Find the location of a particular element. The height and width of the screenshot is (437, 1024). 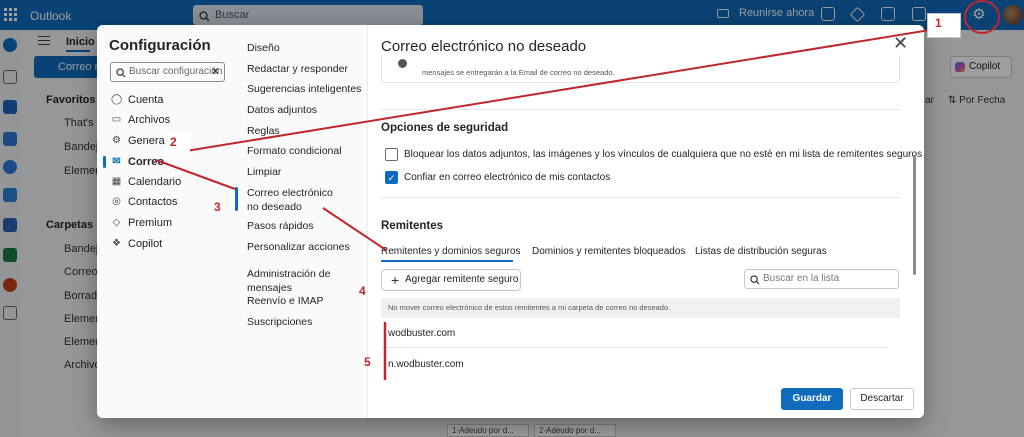

category-label: Contactos is located at coordinates (153, 202).